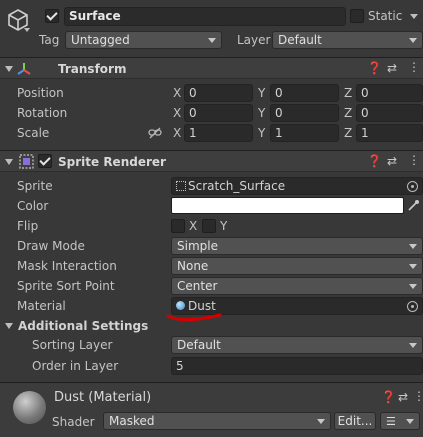 This screenshot has width=423, height=437. Describe the element at coordinates (400, 421) in the screenshot. I see `shader-options-button: ☰` at that location.